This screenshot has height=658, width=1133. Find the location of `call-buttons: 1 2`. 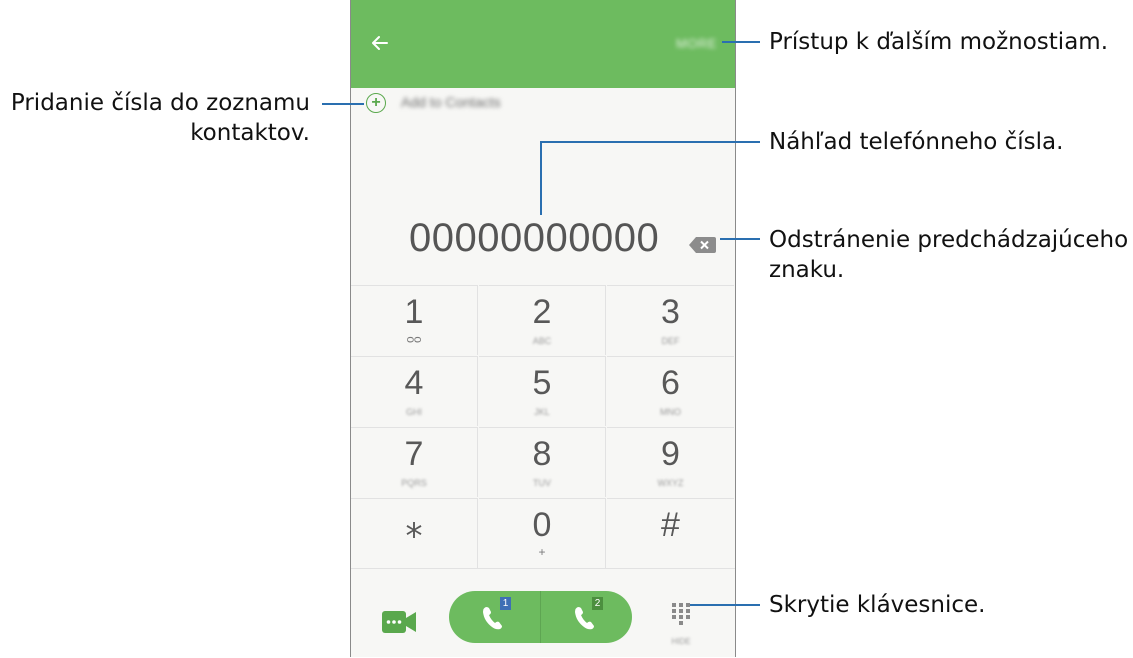

call-buttons: 1 2 is located at coordinates (540, 617).